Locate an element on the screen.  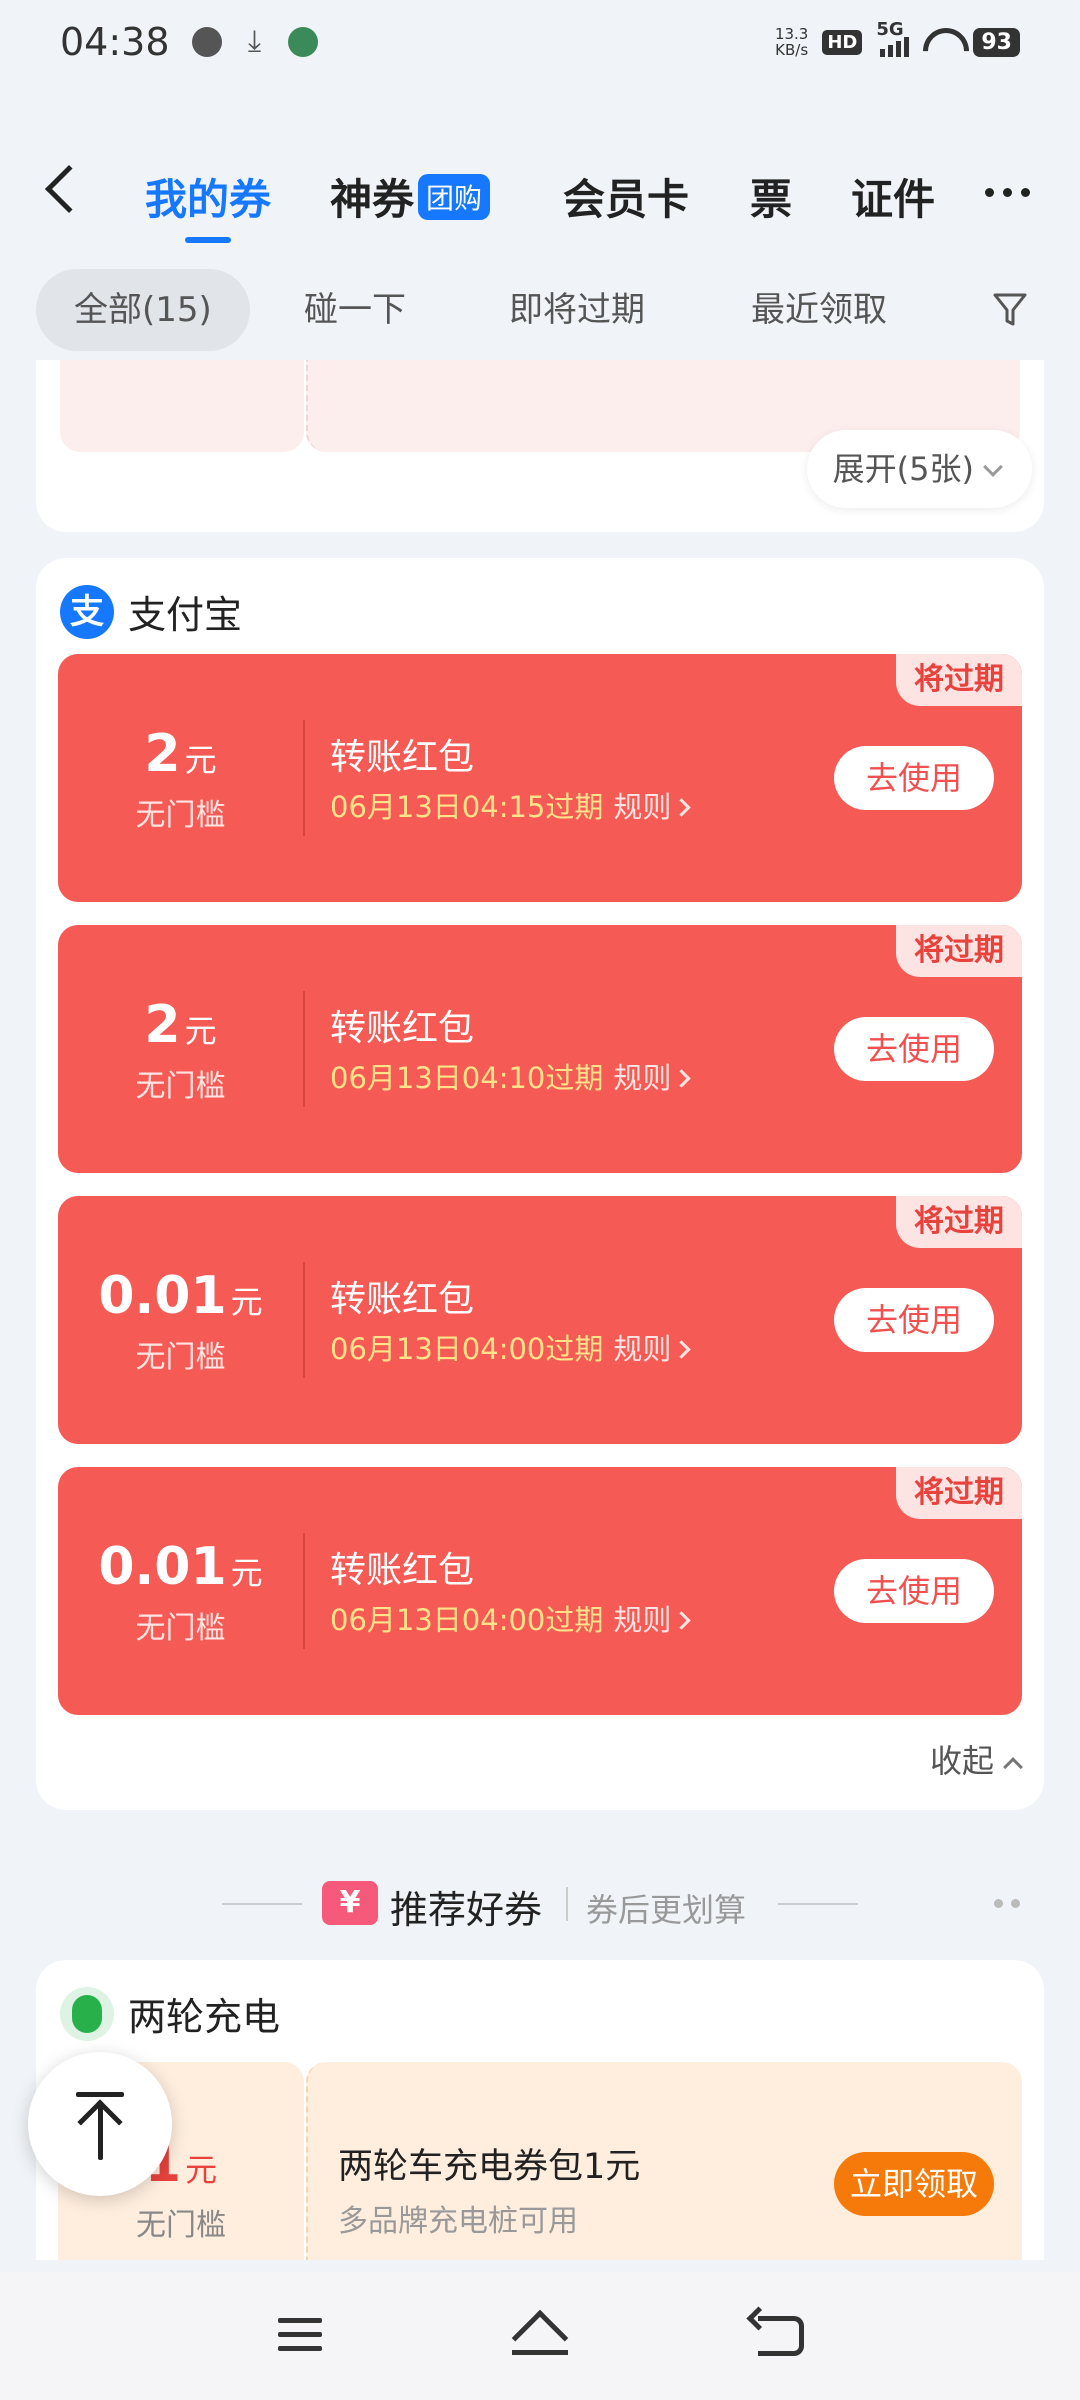
filter-funnel-icon is located at coordinates (1010, 310).